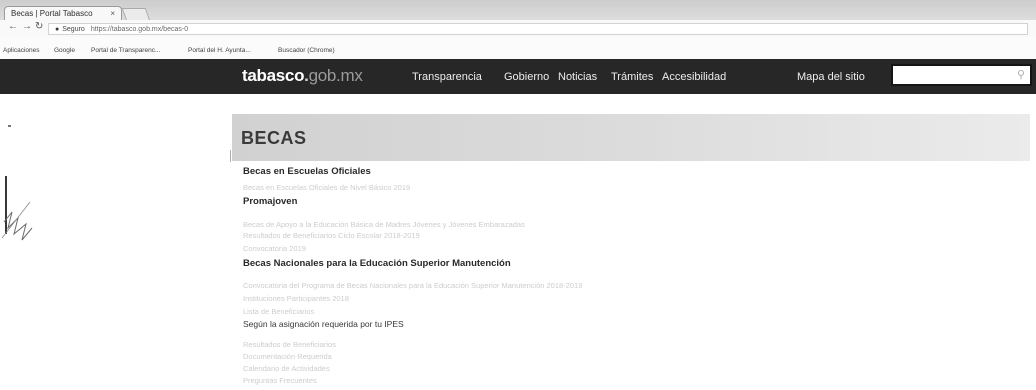 This screenshot has height=390, width=1036. I want to click on section-heading-promajoven: Promajoven, so click(270, 201).